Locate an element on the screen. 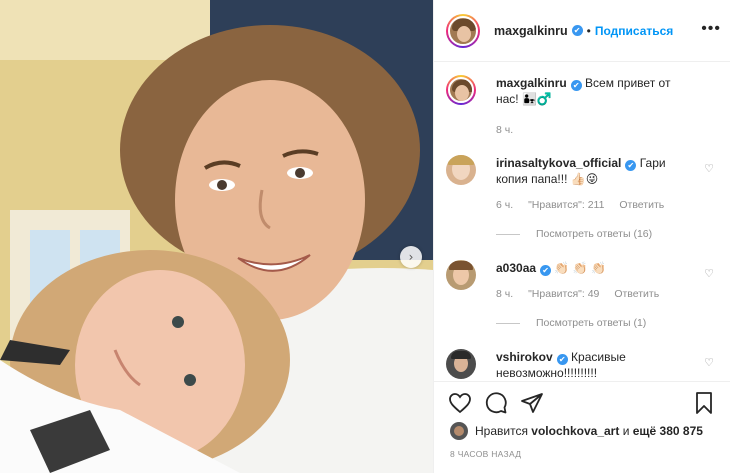 The height and width of the screenshot is (473, 730). caption-avatar is located at coordinates (461, 90).